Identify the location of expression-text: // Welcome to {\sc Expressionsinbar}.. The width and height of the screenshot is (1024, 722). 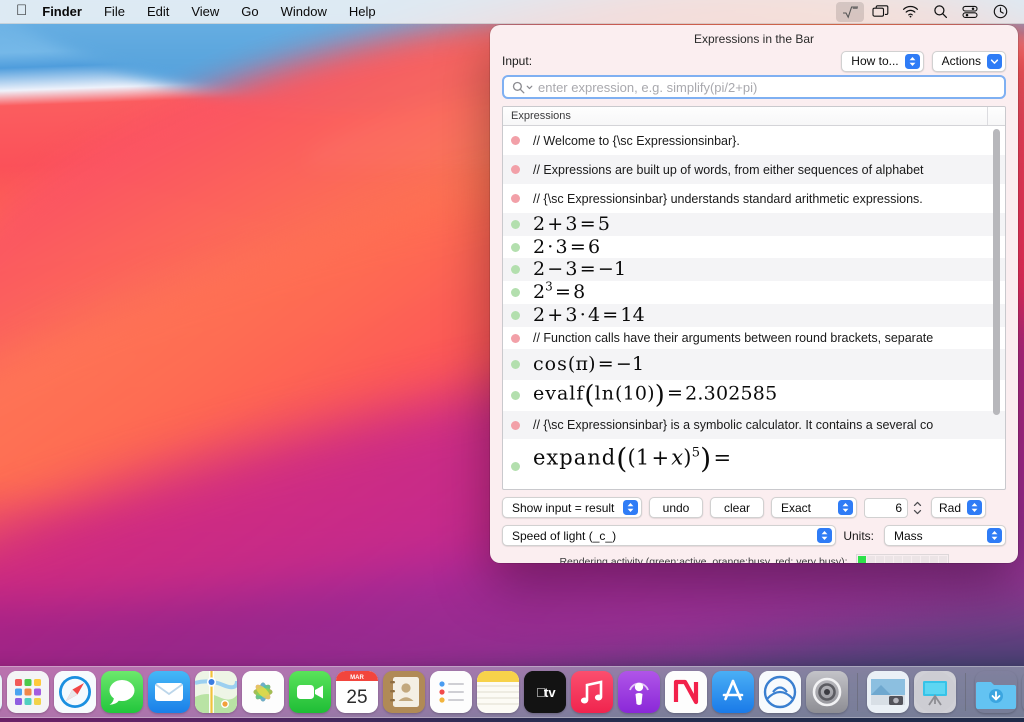
(636, 140).